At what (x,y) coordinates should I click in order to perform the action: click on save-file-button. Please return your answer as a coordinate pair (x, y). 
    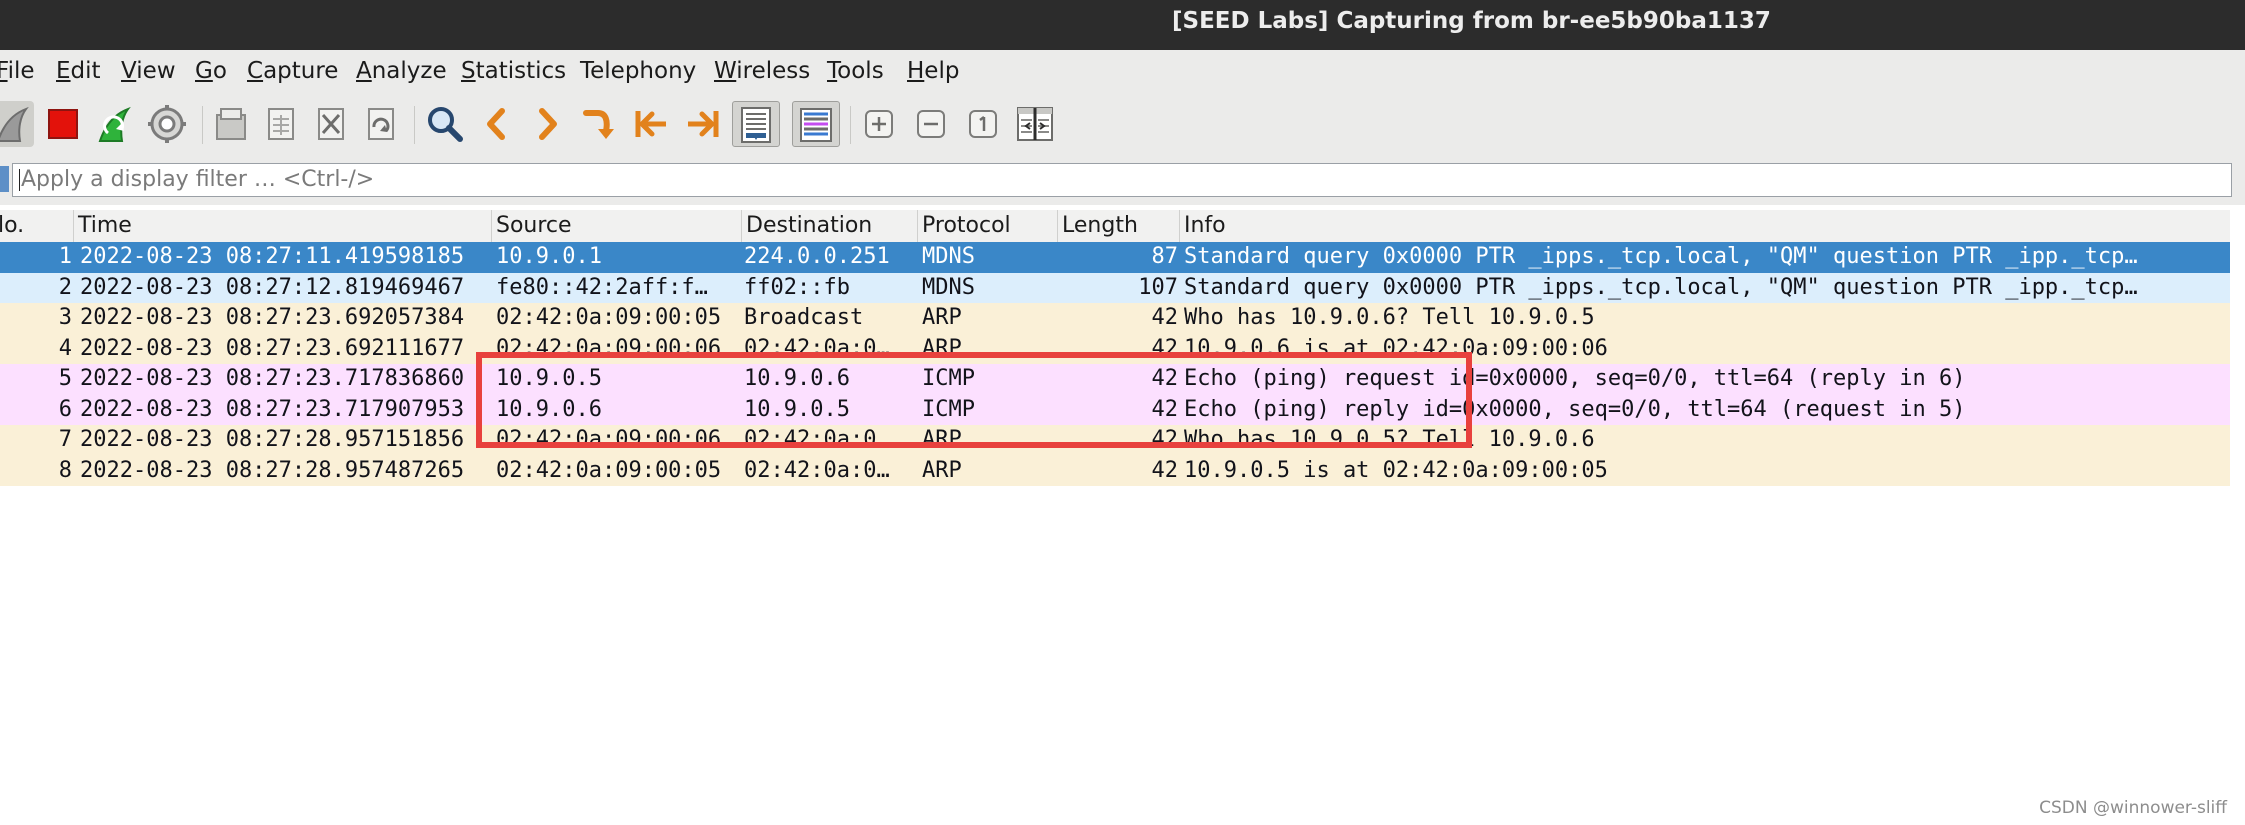
    Looking at the image, I should click on (281, 124).